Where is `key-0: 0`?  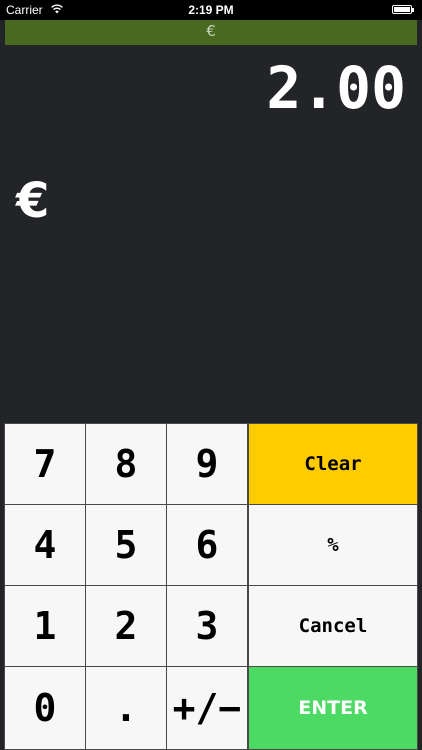
key-0: 0 is located at coordinates (45, 708).